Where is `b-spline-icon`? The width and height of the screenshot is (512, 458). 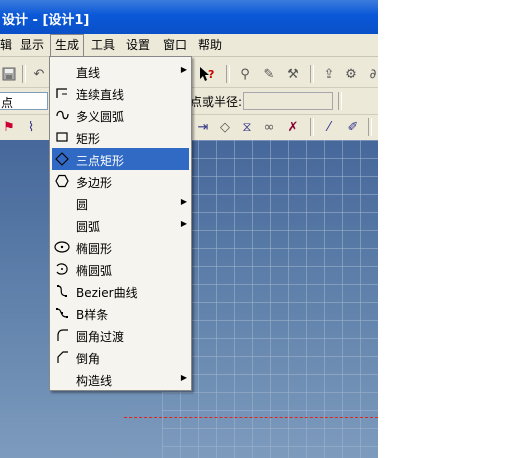 b-spline-icon is located at coordinates (62, 313).